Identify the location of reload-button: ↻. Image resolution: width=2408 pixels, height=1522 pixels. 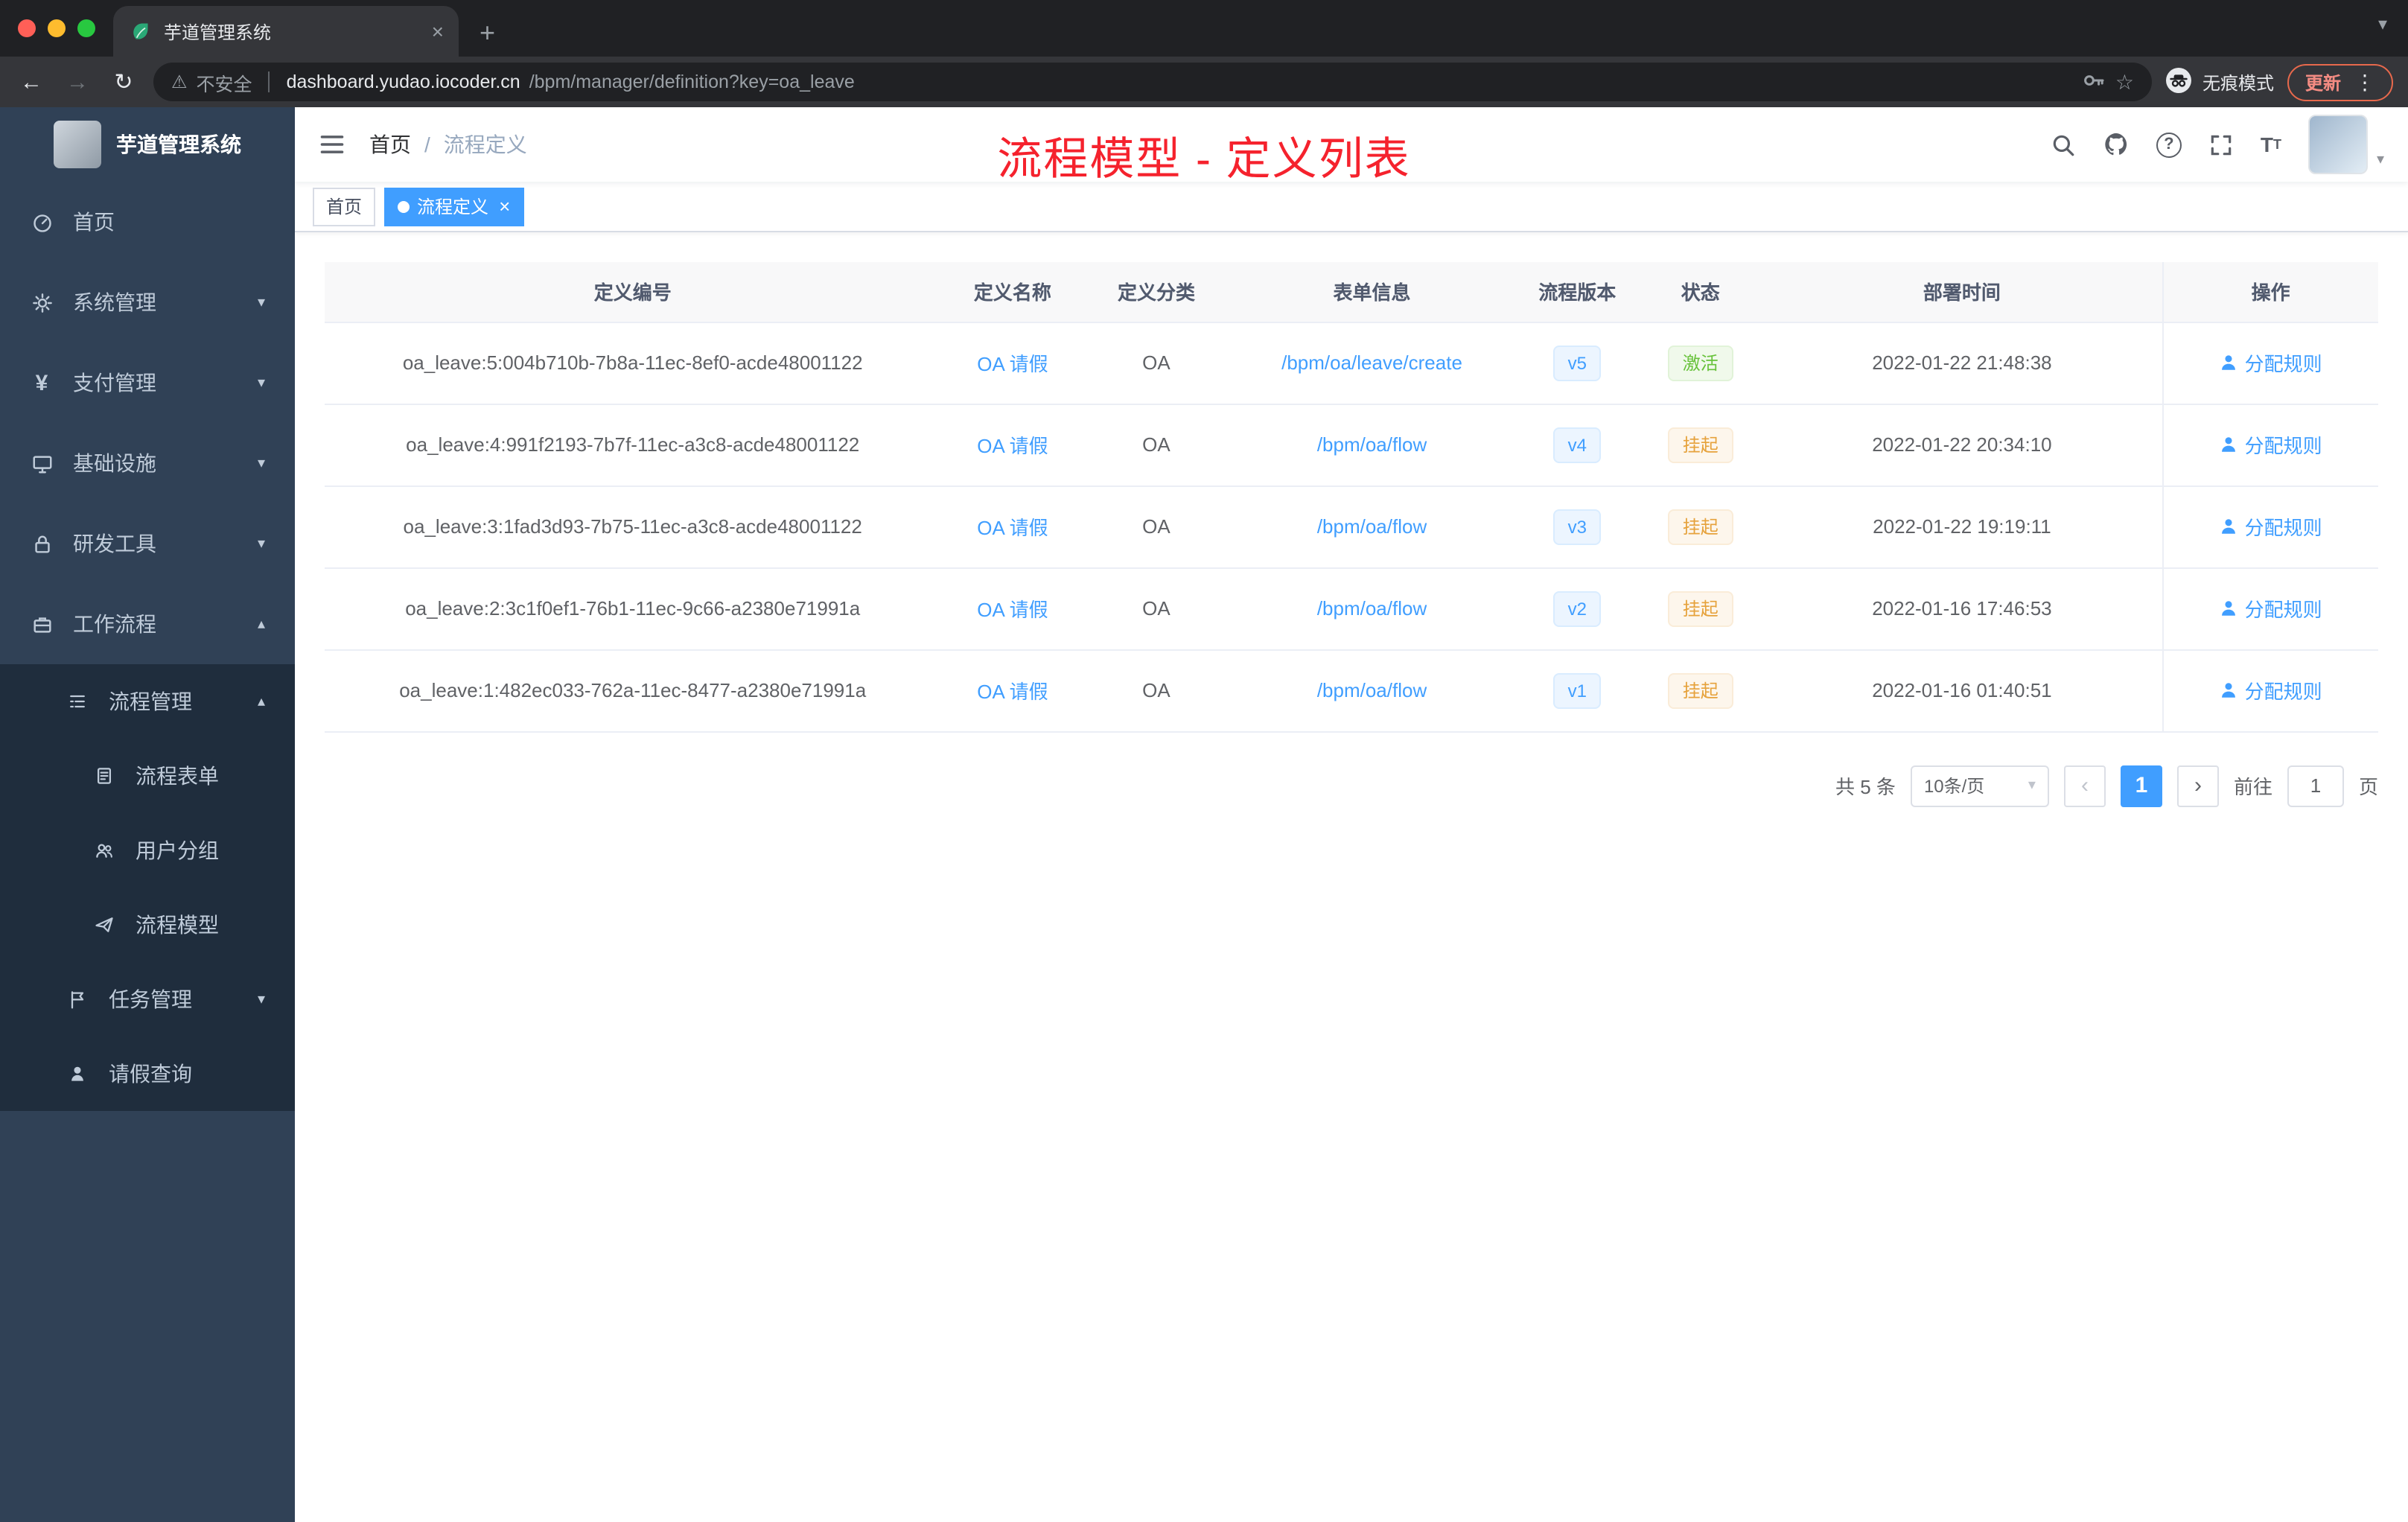
(123, 82).